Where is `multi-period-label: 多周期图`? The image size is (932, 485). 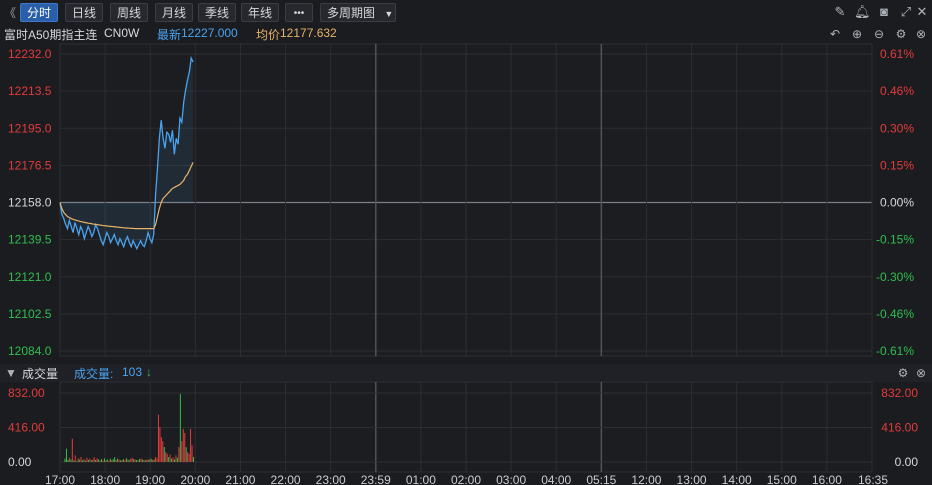
multi-period-label: 多周期图 is located at coordinates (351, 13).